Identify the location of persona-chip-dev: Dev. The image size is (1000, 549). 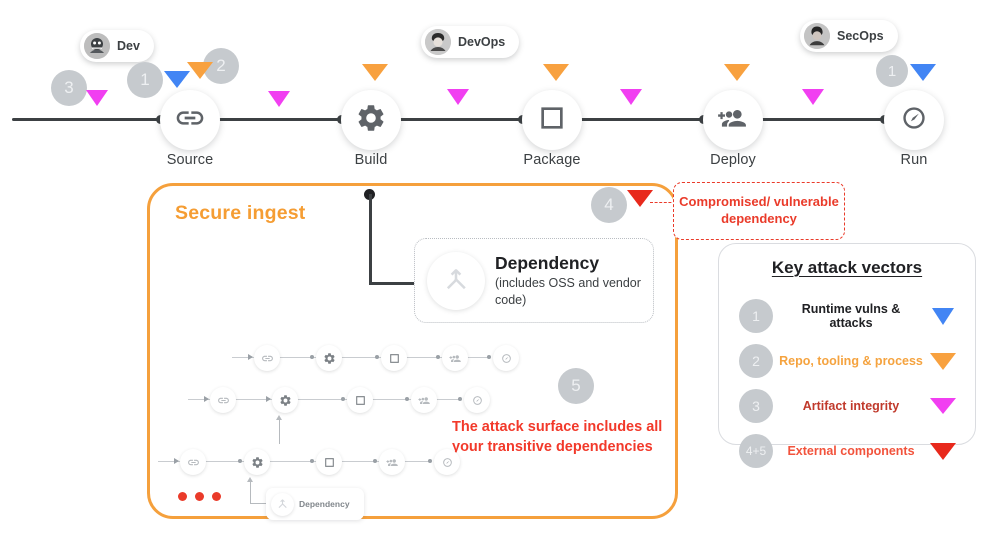
(117, 46).